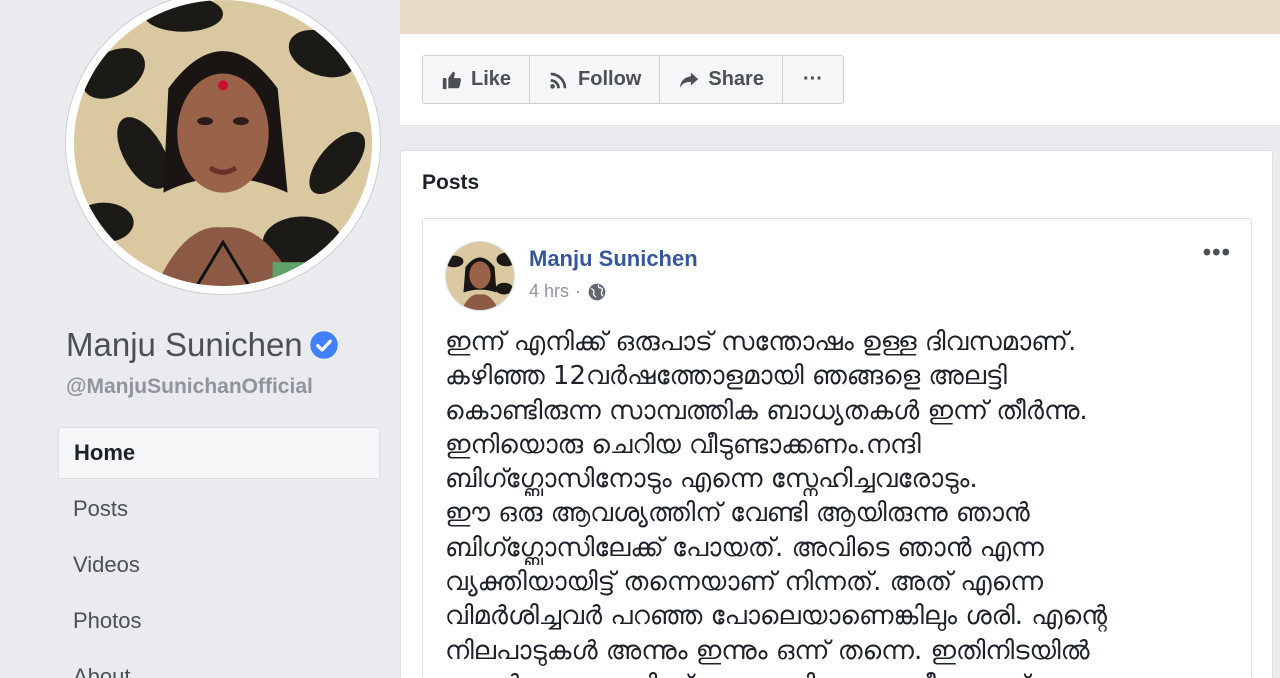  What do you see at coordinates (726, 376) in the screenshot?
I see `post-text-line: കഴിഞ്ഞ 12വർഷത്തോളമായി ഞങ്ങളെ അലട്ടി` at bounding box center [726, 376].